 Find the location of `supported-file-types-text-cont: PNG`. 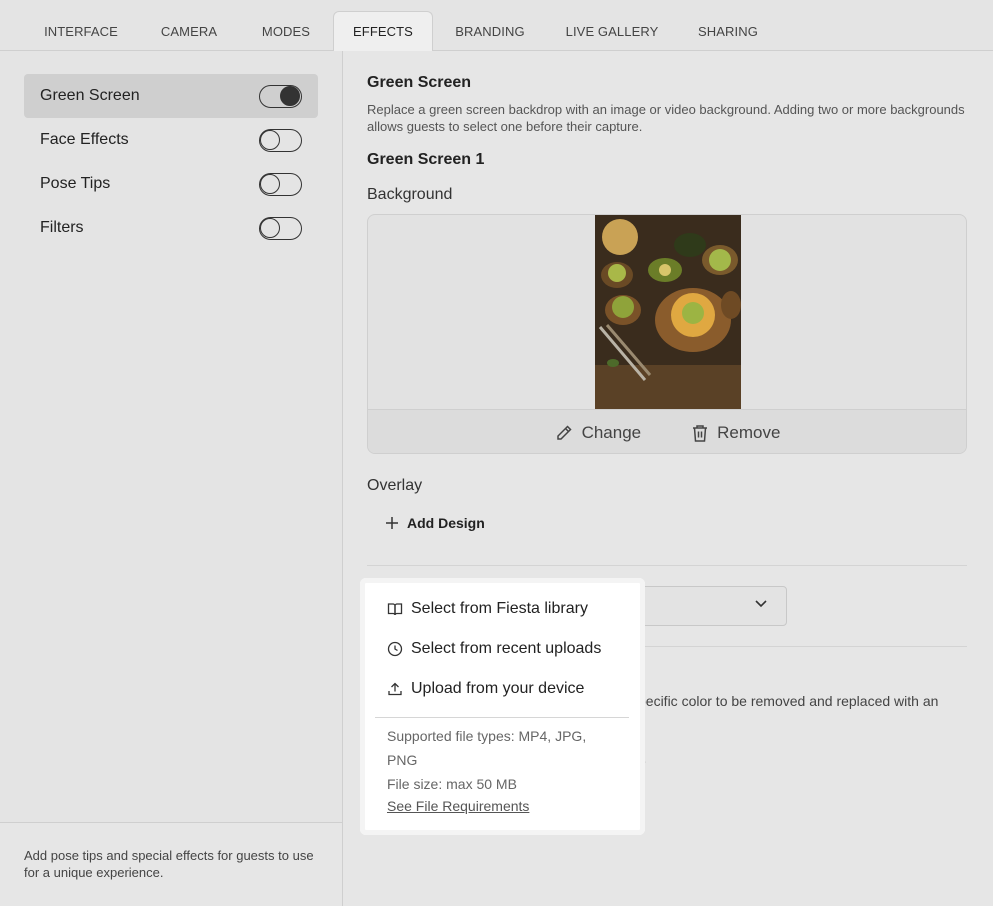

supported-file-types-text-cont: PNG is located at coordinates (402, 760).